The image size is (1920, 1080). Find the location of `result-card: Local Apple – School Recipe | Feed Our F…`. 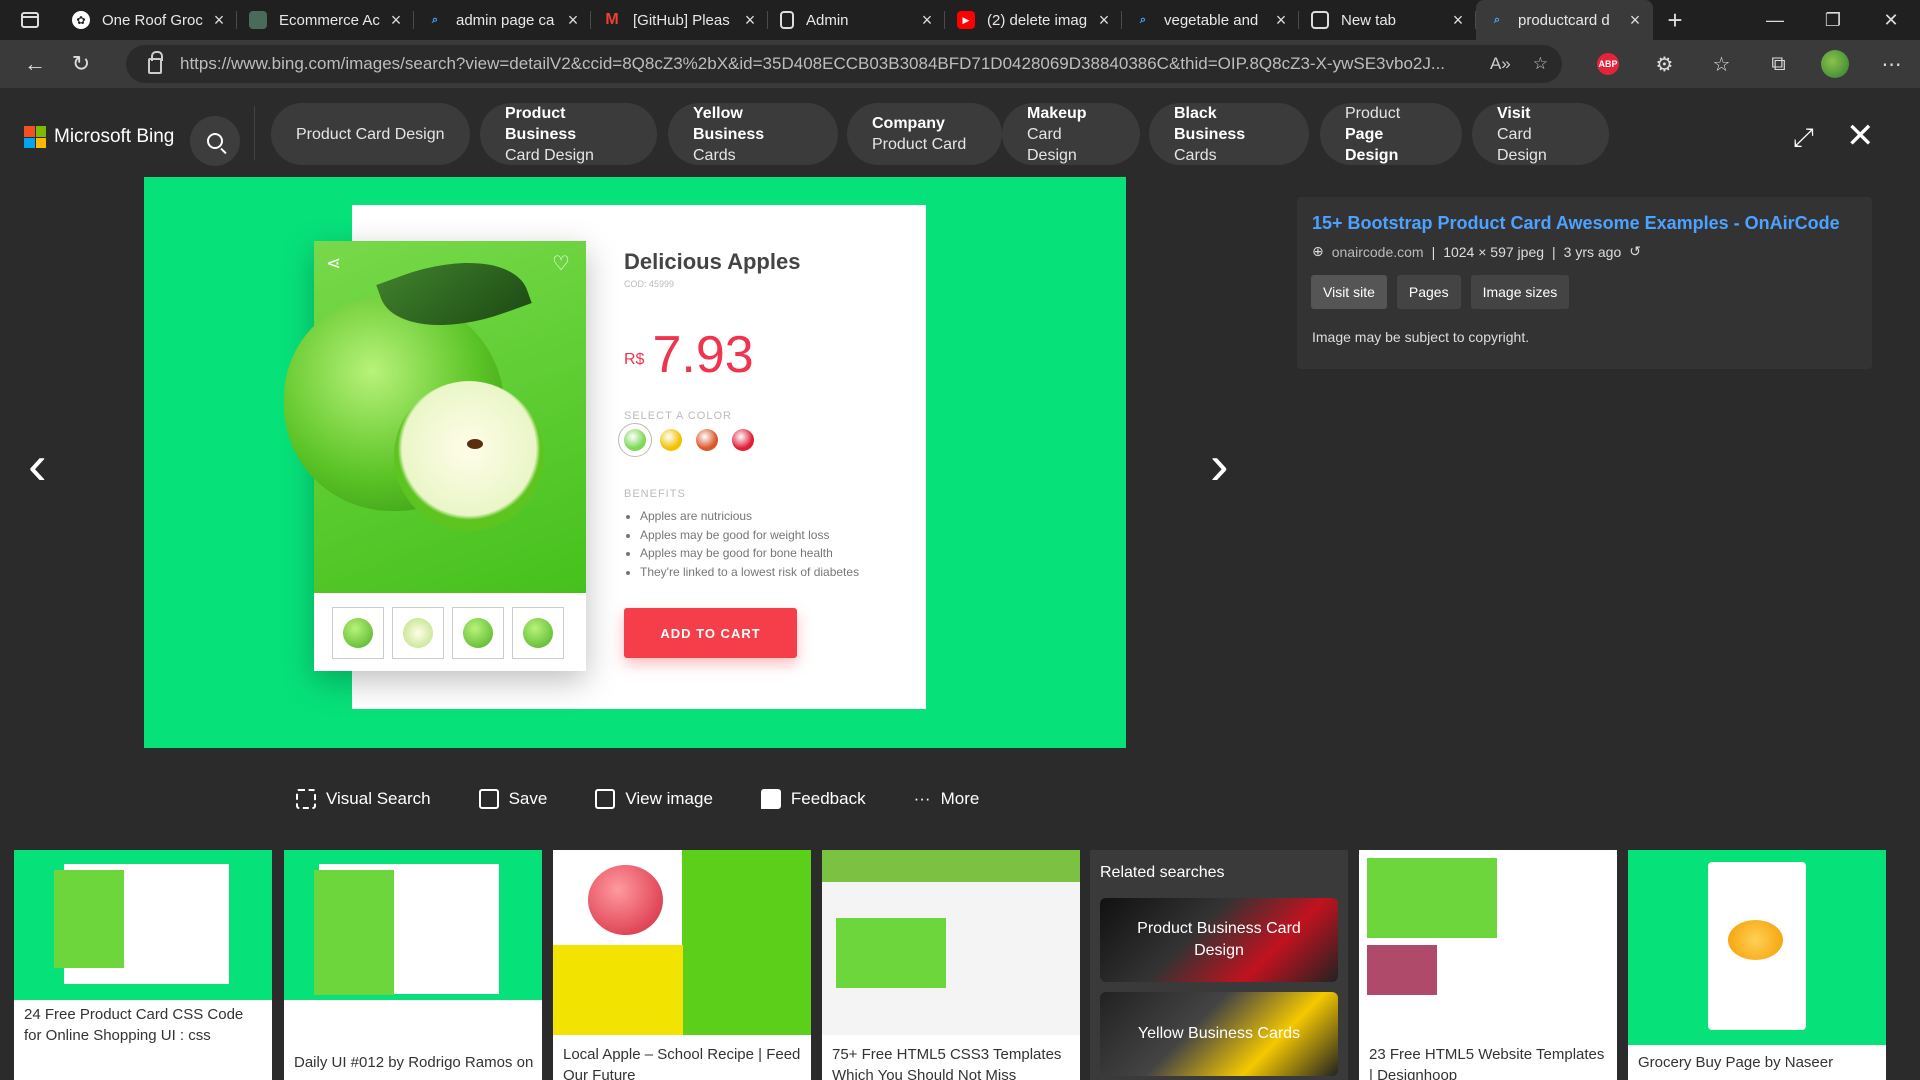

result-card: Local Apple – School Recipe | Feed Our F… is located at coordinates (682, 965).